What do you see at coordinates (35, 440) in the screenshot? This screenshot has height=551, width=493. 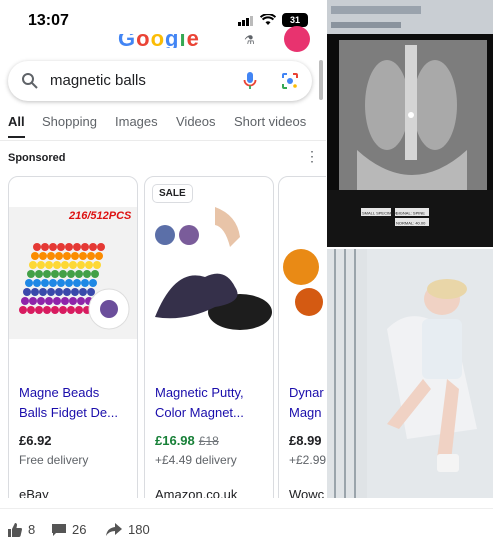 I see `product-price: £6.92` at bounding box center [35, 440].